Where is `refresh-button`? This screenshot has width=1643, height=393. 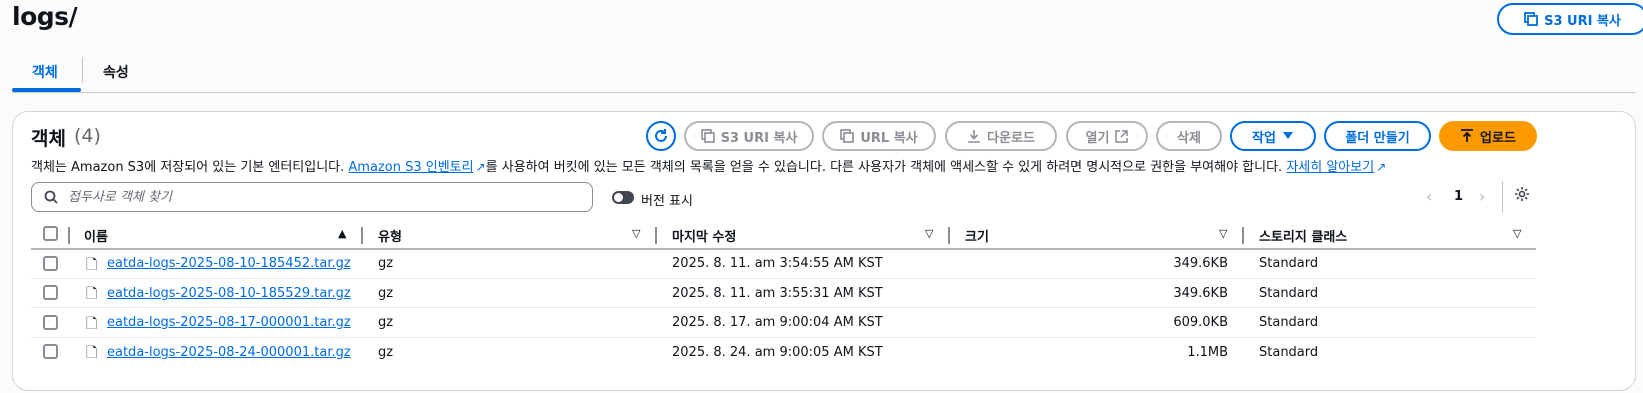 refresh-button is located at coordinates (661, 136).